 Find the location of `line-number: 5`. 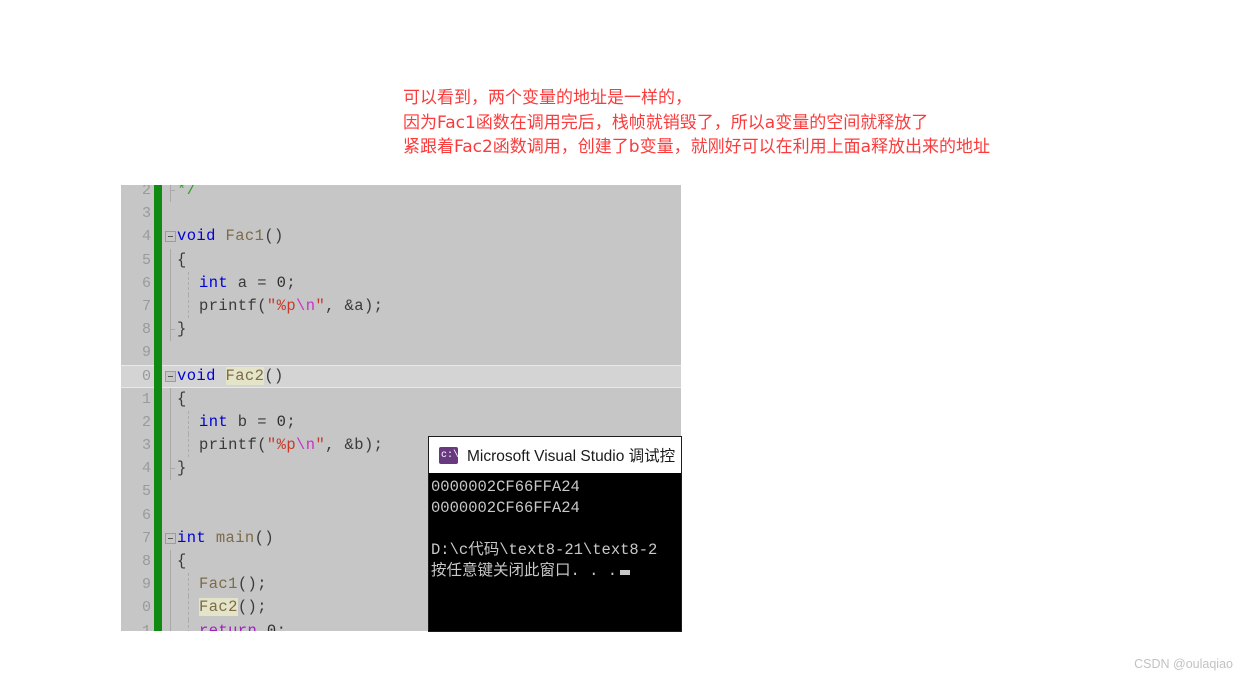

line-number: 5 is located at coordinates (146, 492).